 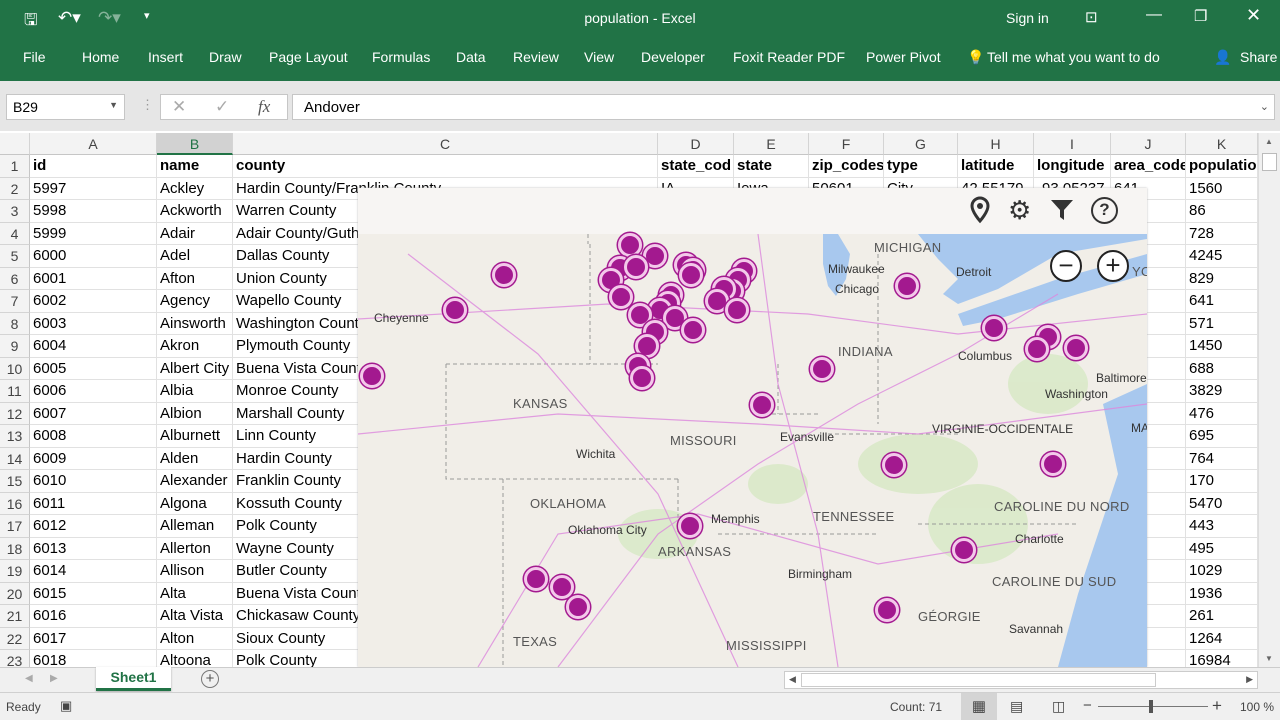 What do you see at coordinates (195, 638) in the screenshot?
I see `cell-name: Alton` at bounding box center [195, 638].